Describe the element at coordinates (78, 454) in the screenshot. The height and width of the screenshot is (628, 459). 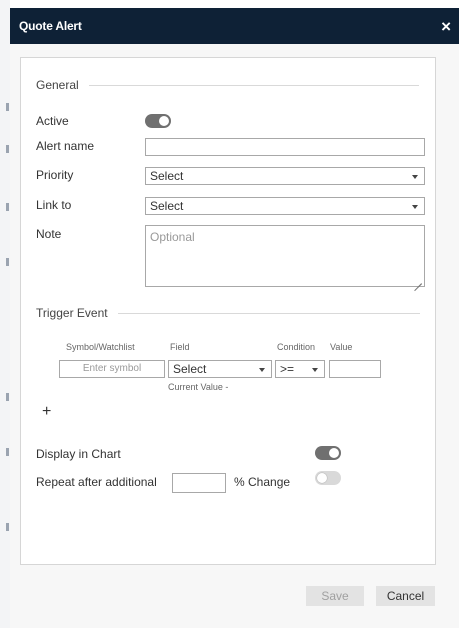
I see `display-in-chart-label: Display in Chart` at that location.